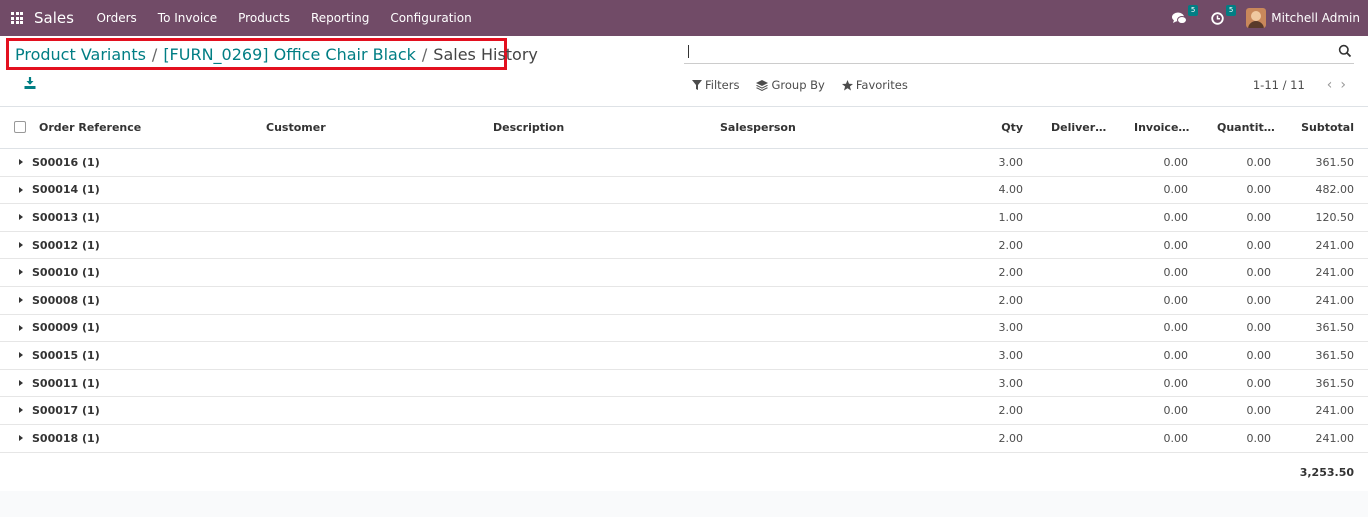  I want to click on menu-products: Products, so click(264, 18).